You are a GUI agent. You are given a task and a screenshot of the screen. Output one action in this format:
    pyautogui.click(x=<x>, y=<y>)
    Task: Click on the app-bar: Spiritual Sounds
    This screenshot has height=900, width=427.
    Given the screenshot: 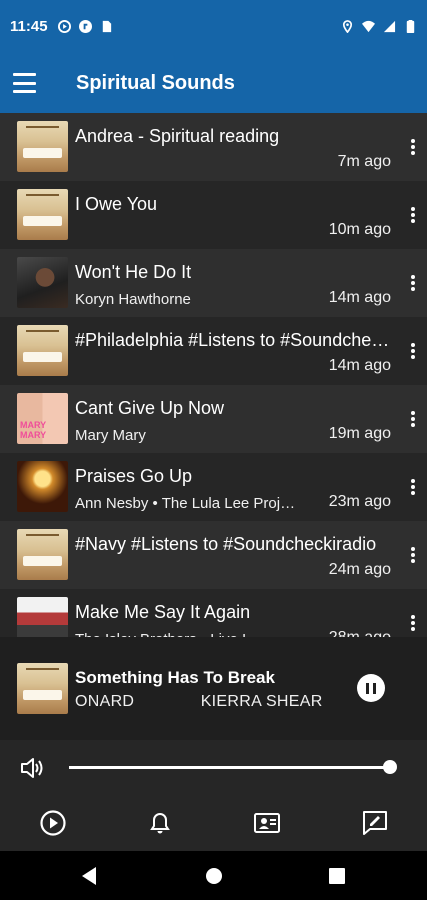 What is the action you would take?
    pyautogui.click(x=213, y=83)
    